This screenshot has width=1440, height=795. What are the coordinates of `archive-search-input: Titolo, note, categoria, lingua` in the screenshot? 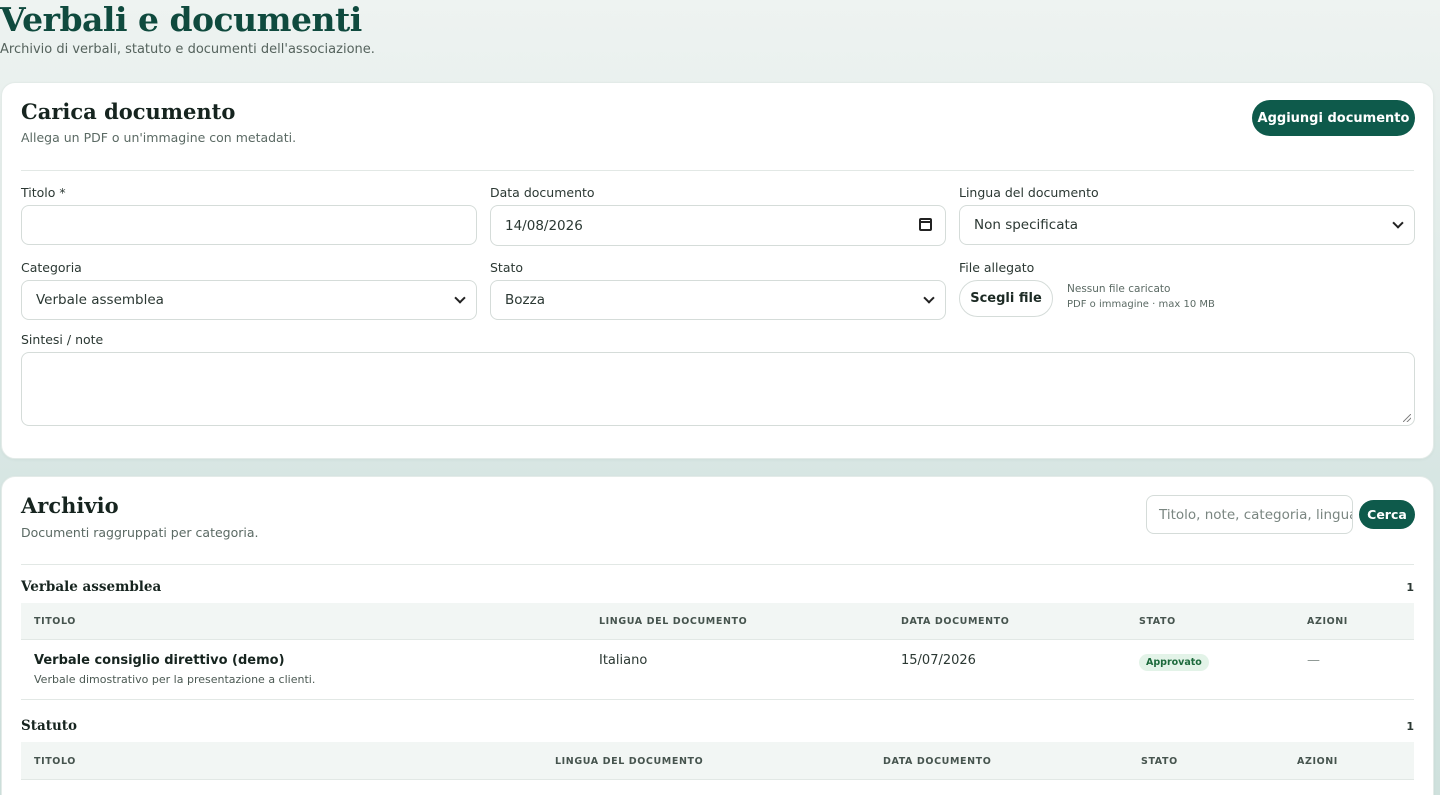 It's located at (1249, 514).